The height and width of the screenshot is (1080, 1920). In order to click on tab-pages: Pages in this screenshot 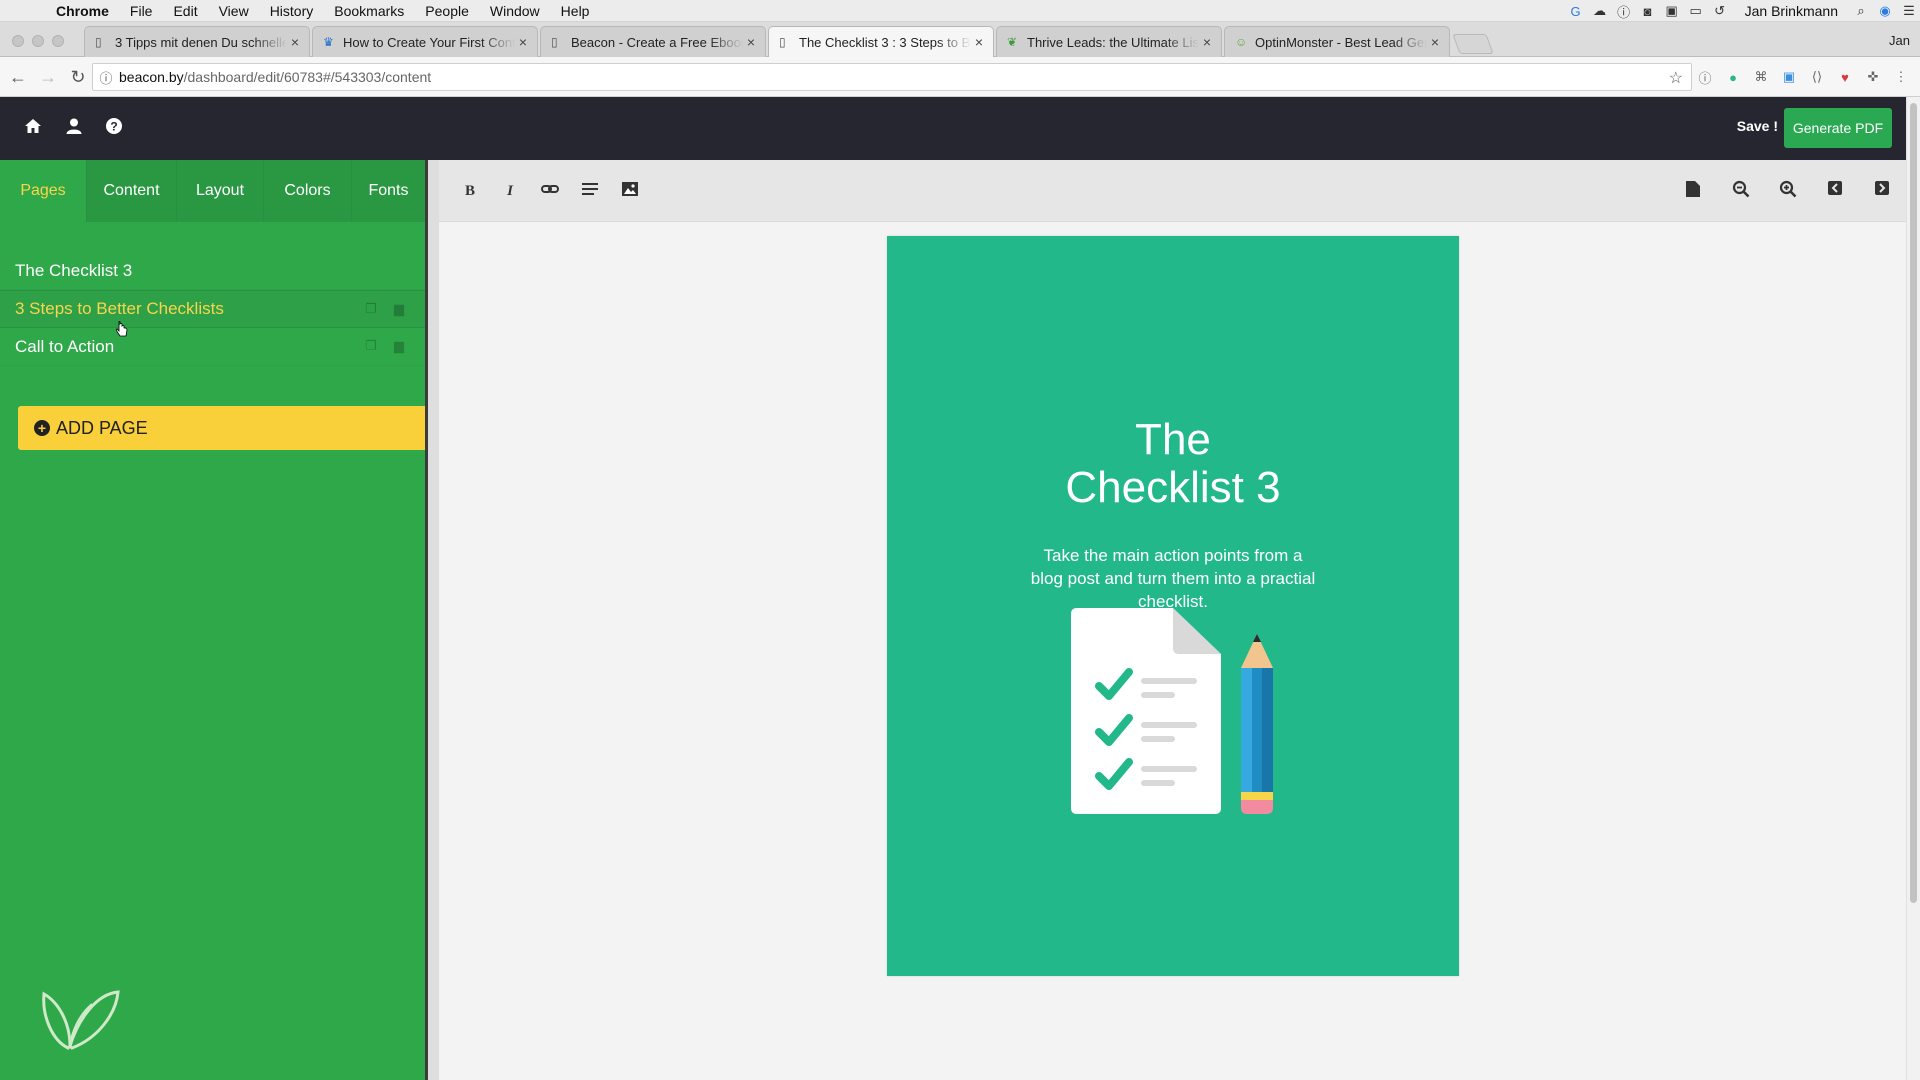, I will do `click(43, 191)`.